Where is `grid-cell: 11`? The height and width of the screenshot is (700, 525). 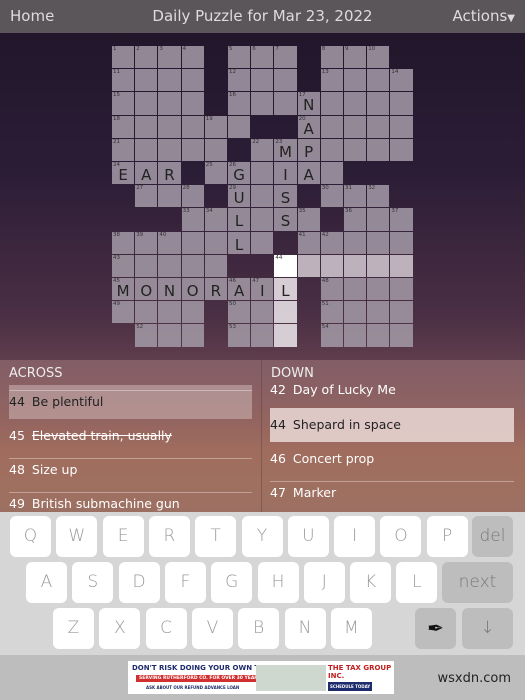
grid-cell: 11 is located at coordinates (123, 80).